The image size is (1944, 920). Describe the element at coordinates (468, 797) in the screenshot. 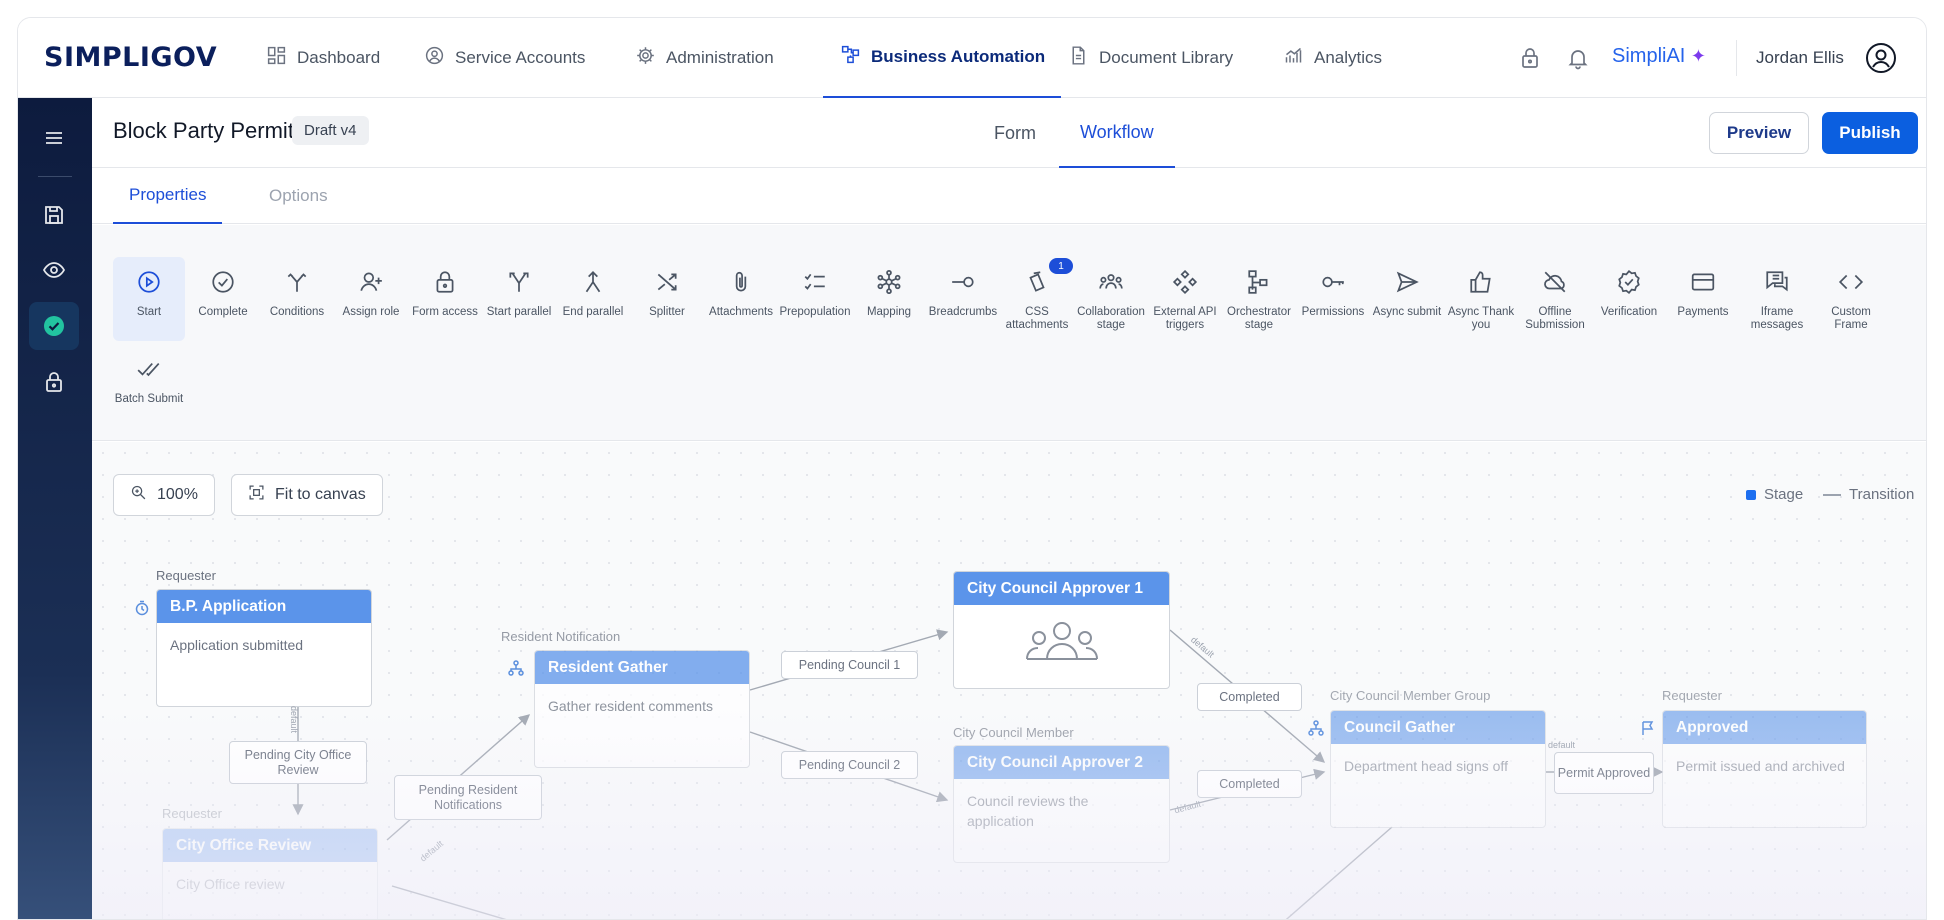

I see `transition-label: Pending Resident Notifications` at that location.